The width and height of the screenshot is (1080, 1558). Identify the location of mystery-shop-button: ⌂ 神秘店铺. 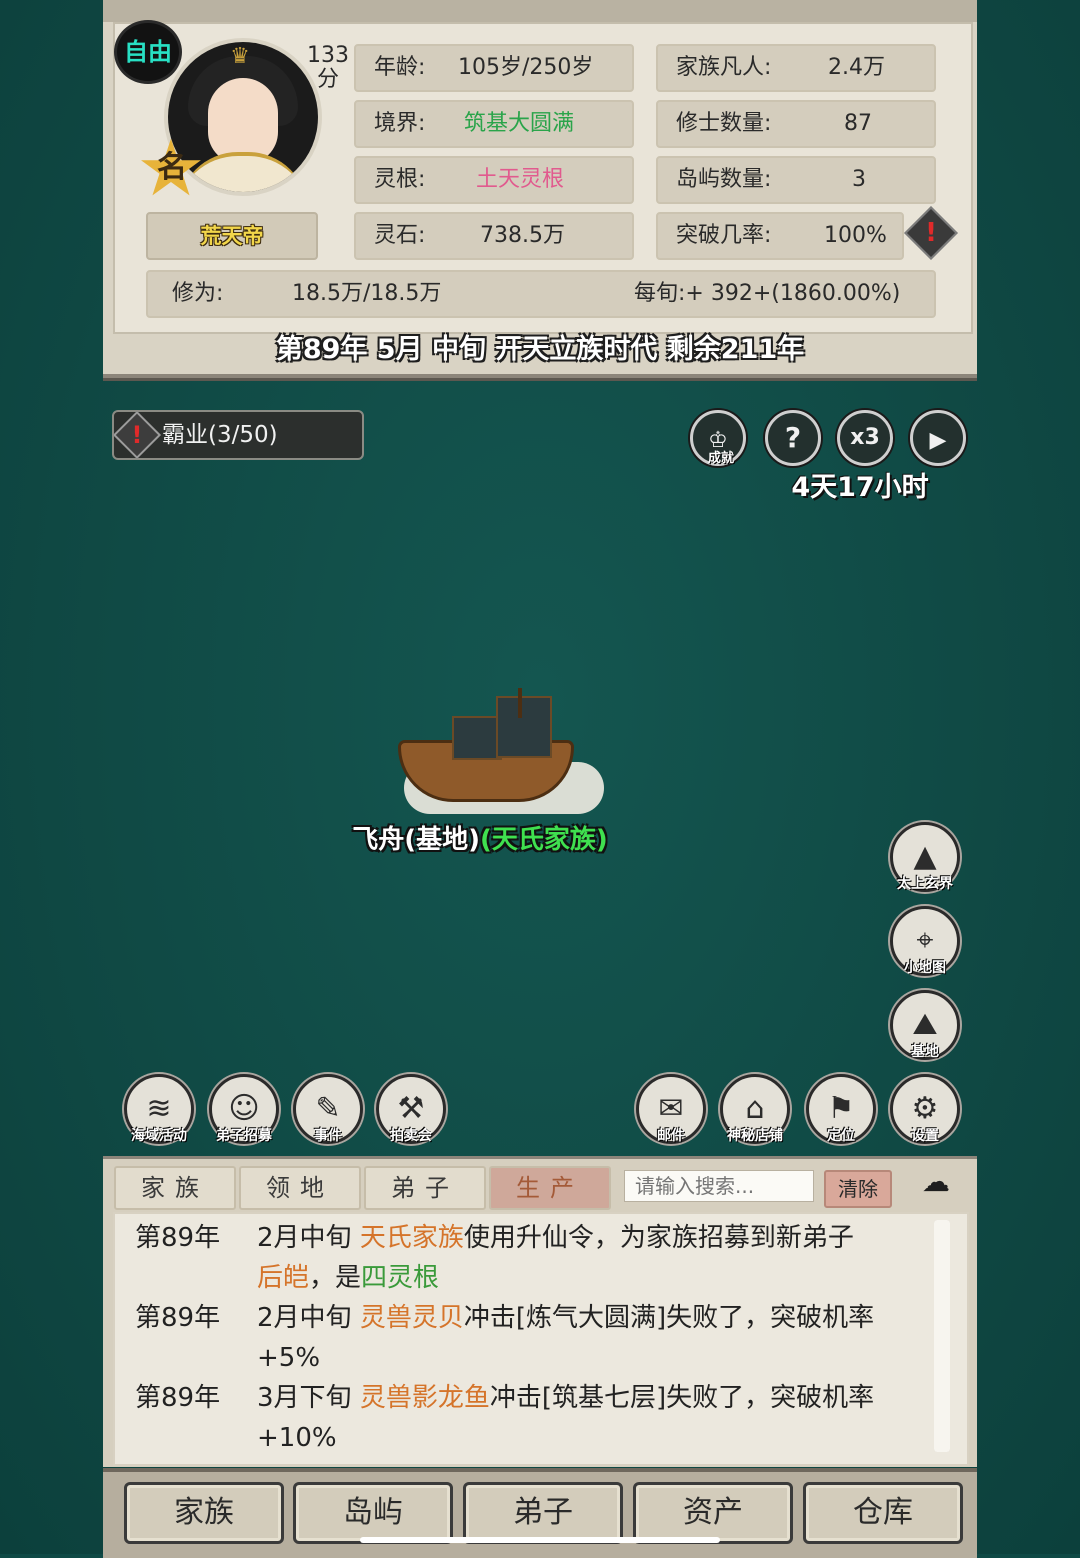
(755, 1109).